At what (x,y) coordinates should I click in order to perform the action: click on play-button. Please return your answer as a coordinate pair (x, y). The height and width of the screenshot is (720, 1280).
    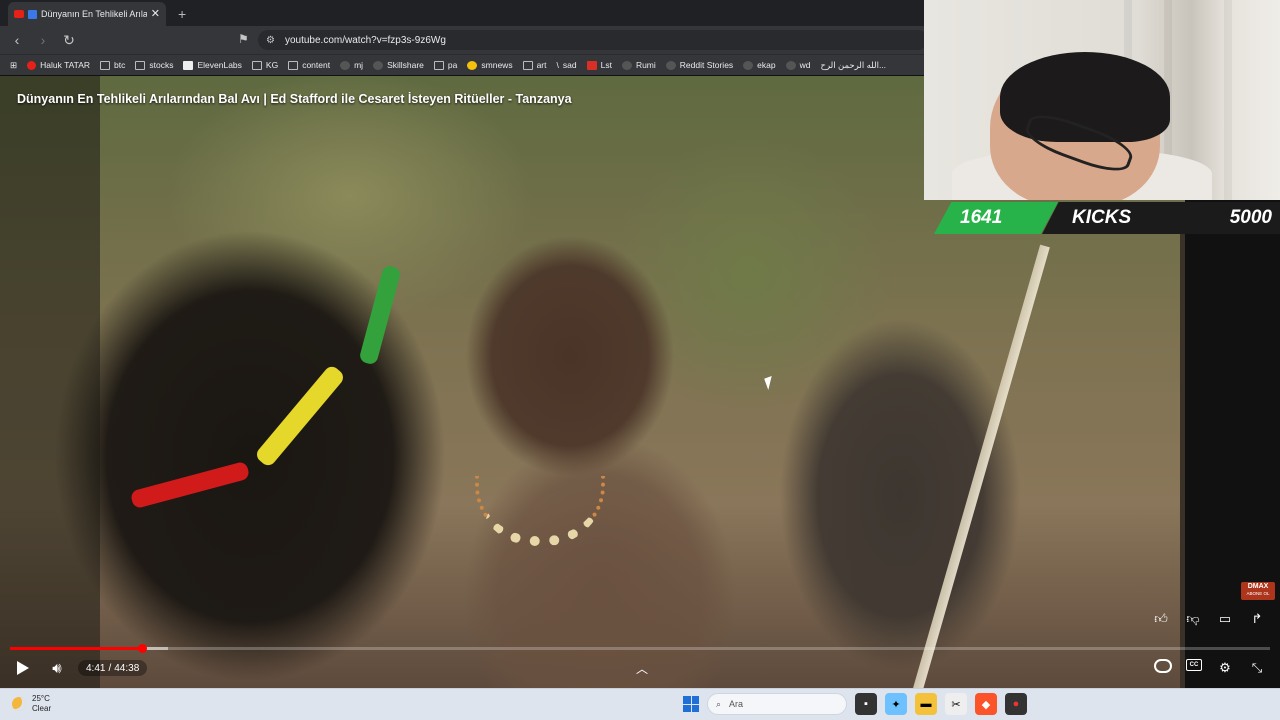
    Looking at the image, I should click on (23, 668).